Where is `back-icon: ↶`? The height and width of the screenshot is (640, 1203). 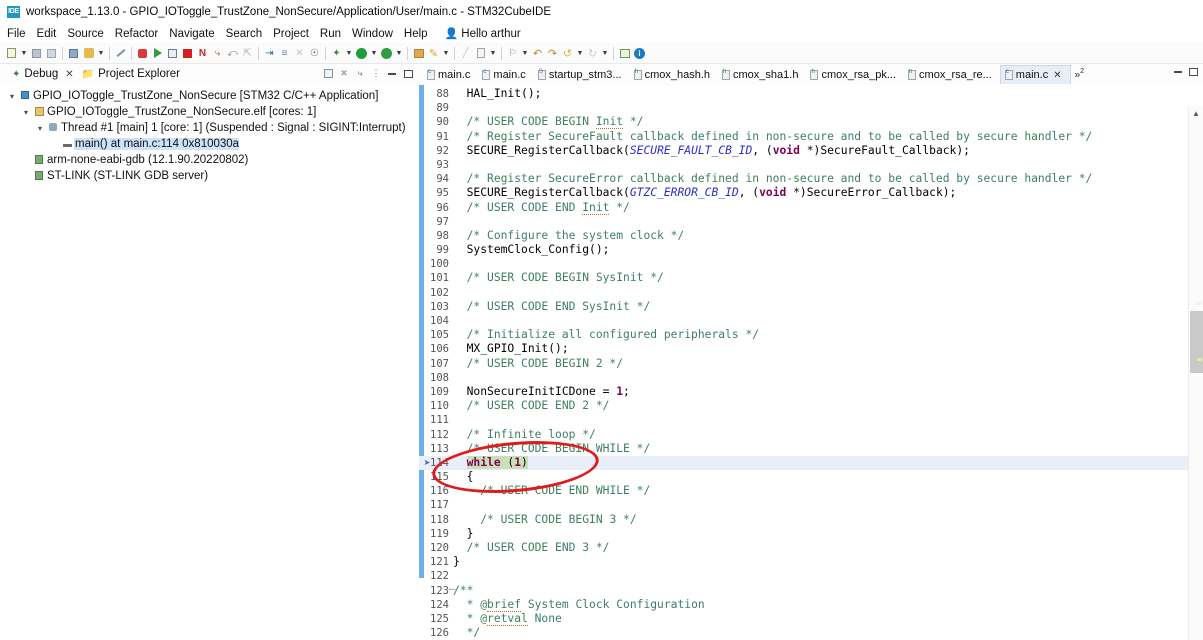
back-icon: ↶ is located at coordinates (537, 53).